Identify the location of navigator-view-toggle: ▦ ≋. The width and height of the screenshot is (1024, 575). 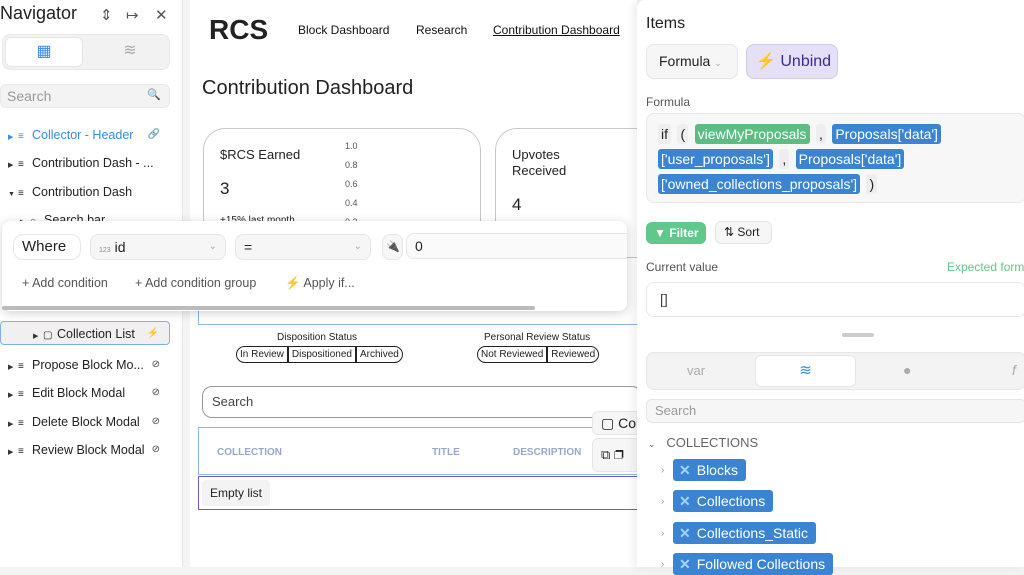
(86, 52).